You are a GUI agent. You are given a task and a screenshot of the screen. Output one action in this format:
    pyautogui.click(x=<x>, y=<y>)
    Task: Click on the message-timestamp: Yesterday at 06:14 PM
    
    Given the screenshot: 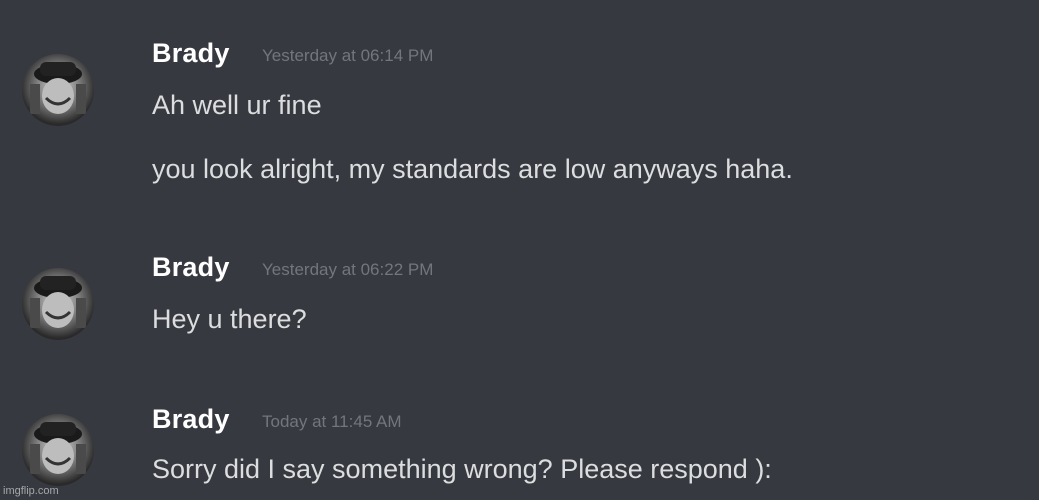 What is the action you would take?
    pyautogui.click(x=348, y=55)
    